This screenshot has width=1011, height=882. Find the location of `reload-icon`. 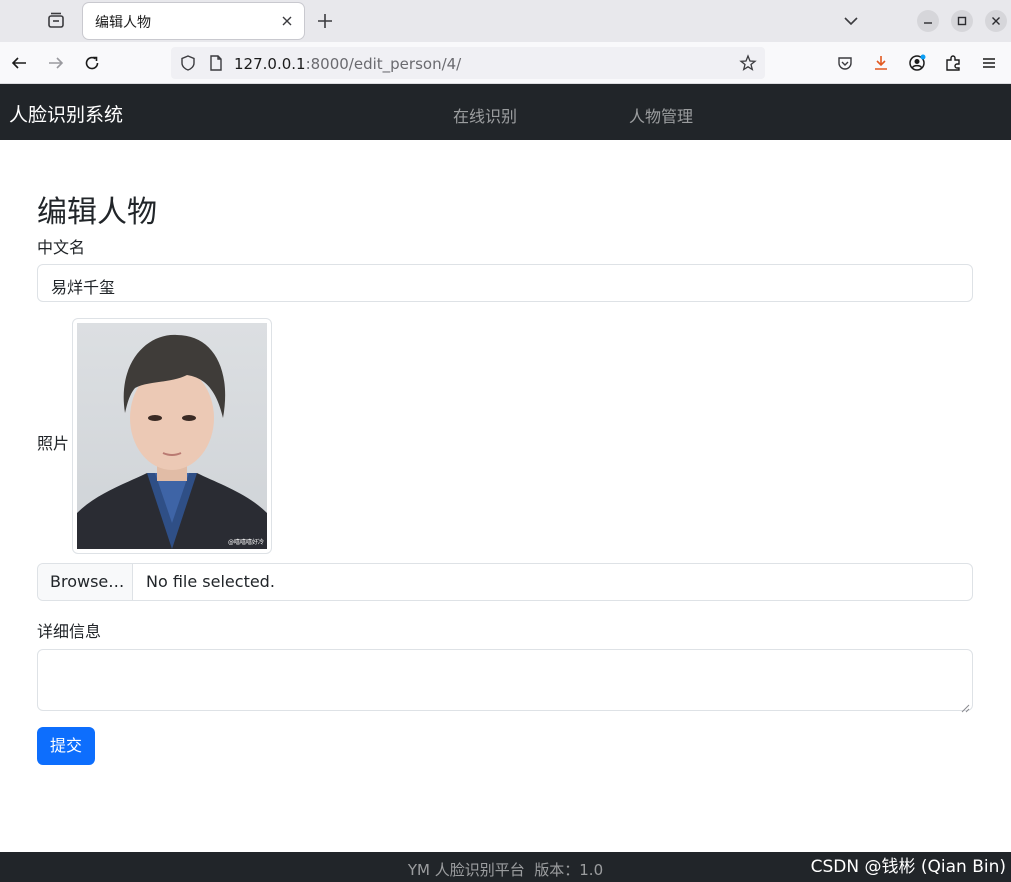

reload-icon is located at coordinates (92, 63).